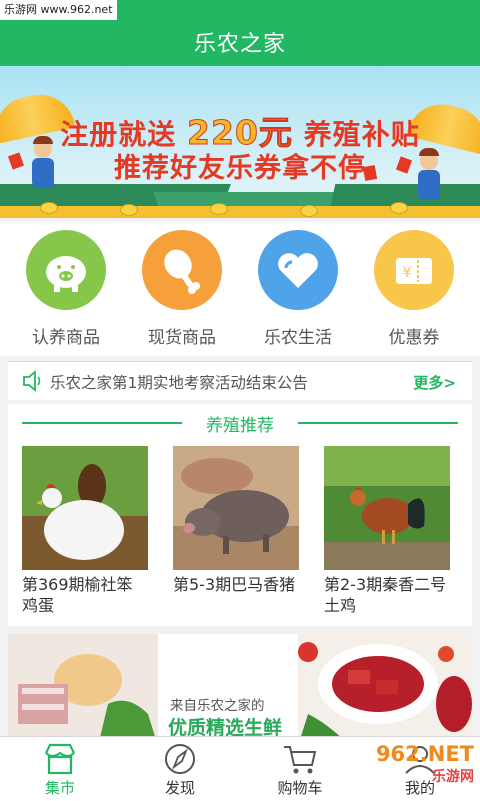 This screenshot has height=801, width=480. Describe the element at coordinates (32, 381) in the screenshot. I see `speaker-icon` at that location.